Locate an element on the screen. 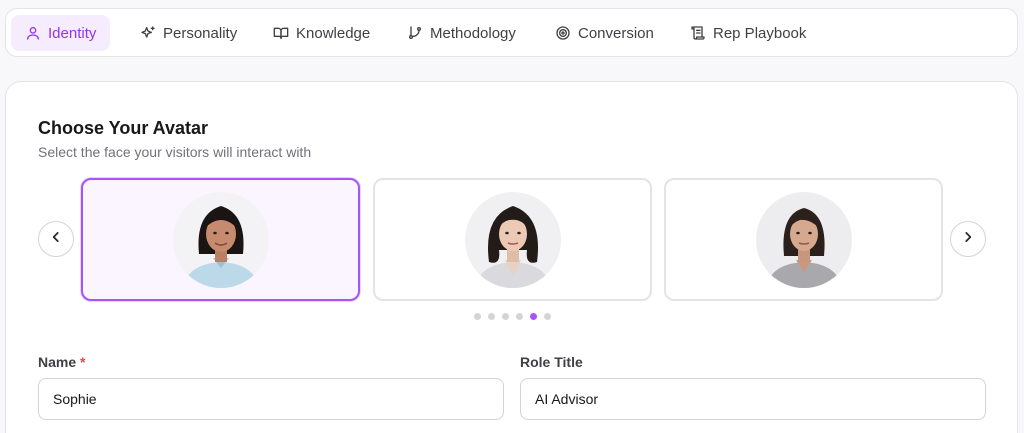 This screenshot has height=433, width=1024. tab-label: Knowledge is located at coordinates (333, 33).